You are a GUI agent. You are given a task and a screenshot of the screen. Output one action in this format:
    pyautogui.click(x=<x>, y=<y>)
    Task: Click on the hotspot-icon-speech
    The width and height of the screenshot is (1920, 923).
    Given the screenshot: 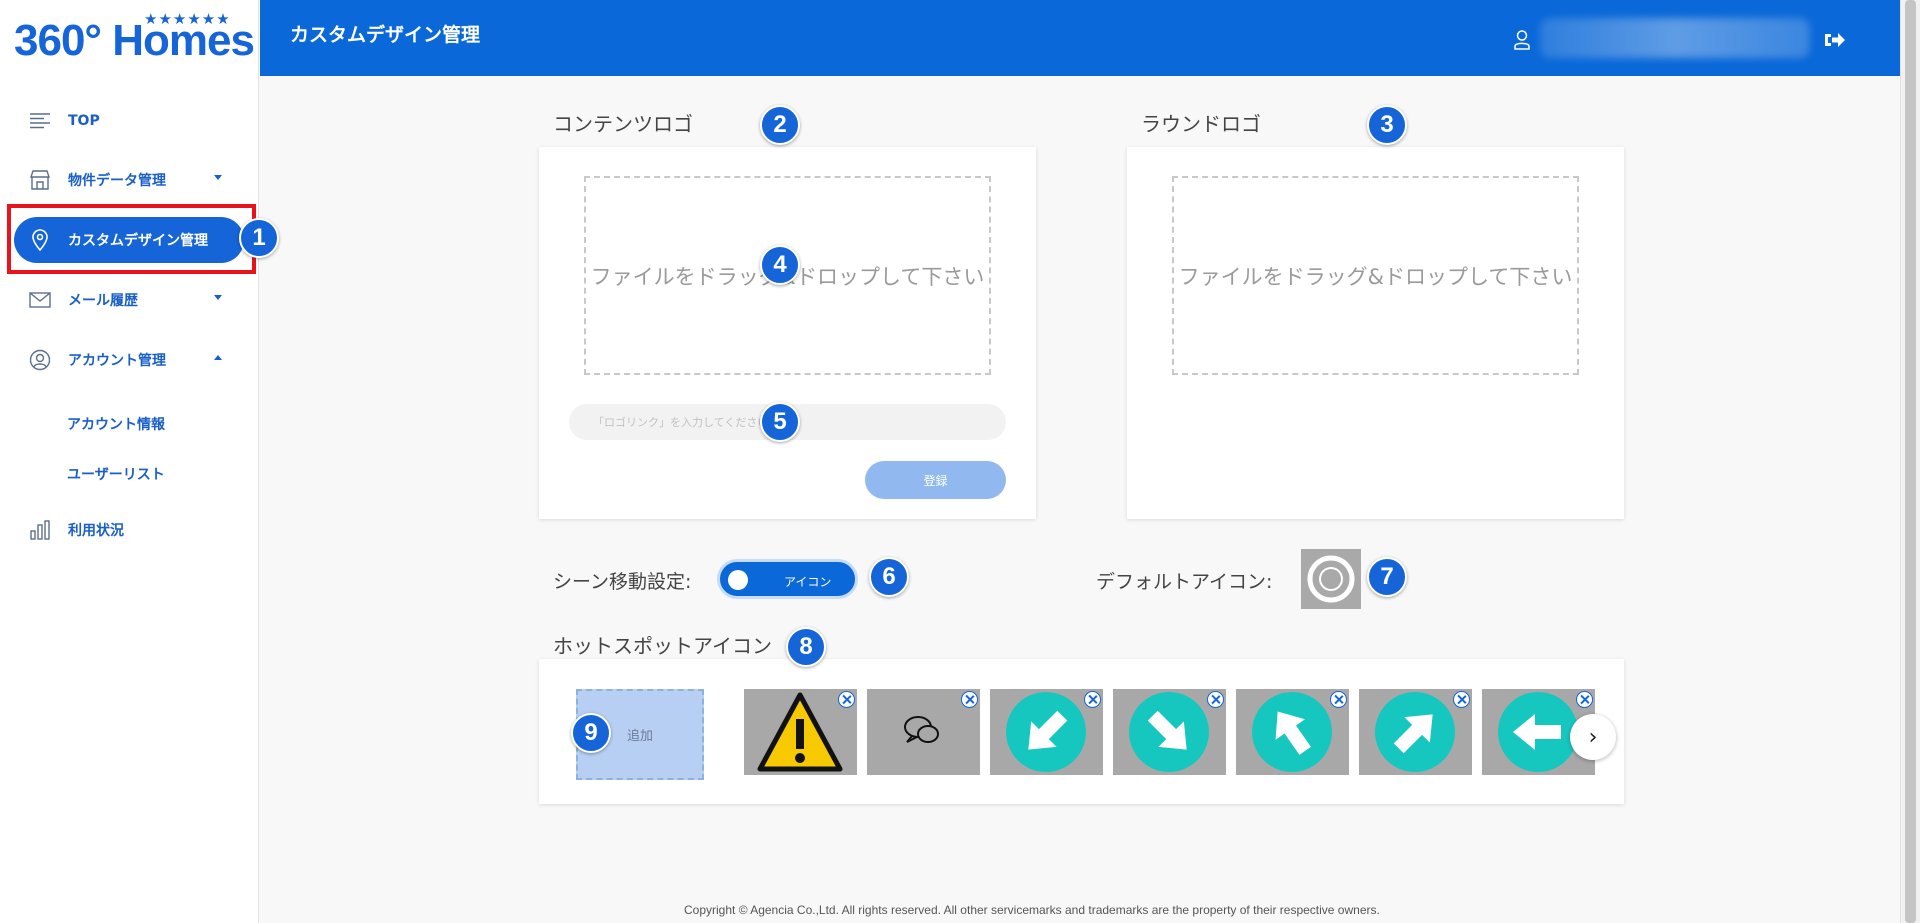 What is the action you would take?
    pyautogui.click(x=923, y=732)
    